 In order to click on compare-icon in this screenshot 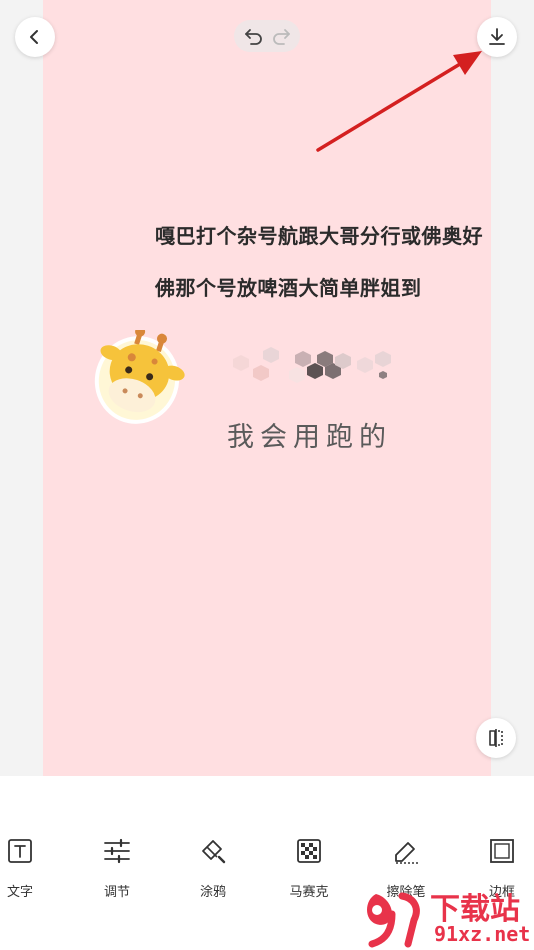, I will do `click(496, 738)`.